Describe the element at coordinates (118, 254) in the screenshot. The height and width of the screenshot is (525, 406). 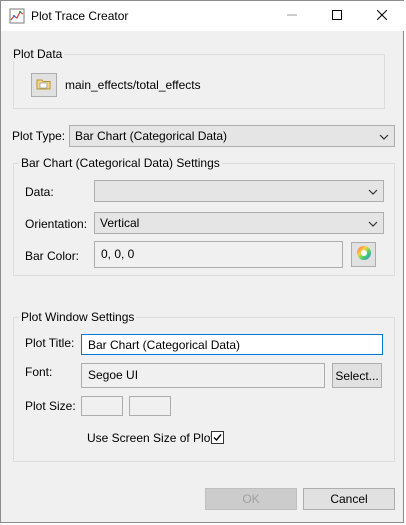
I see `bar-color-value: 0, 0, 0` at that location.